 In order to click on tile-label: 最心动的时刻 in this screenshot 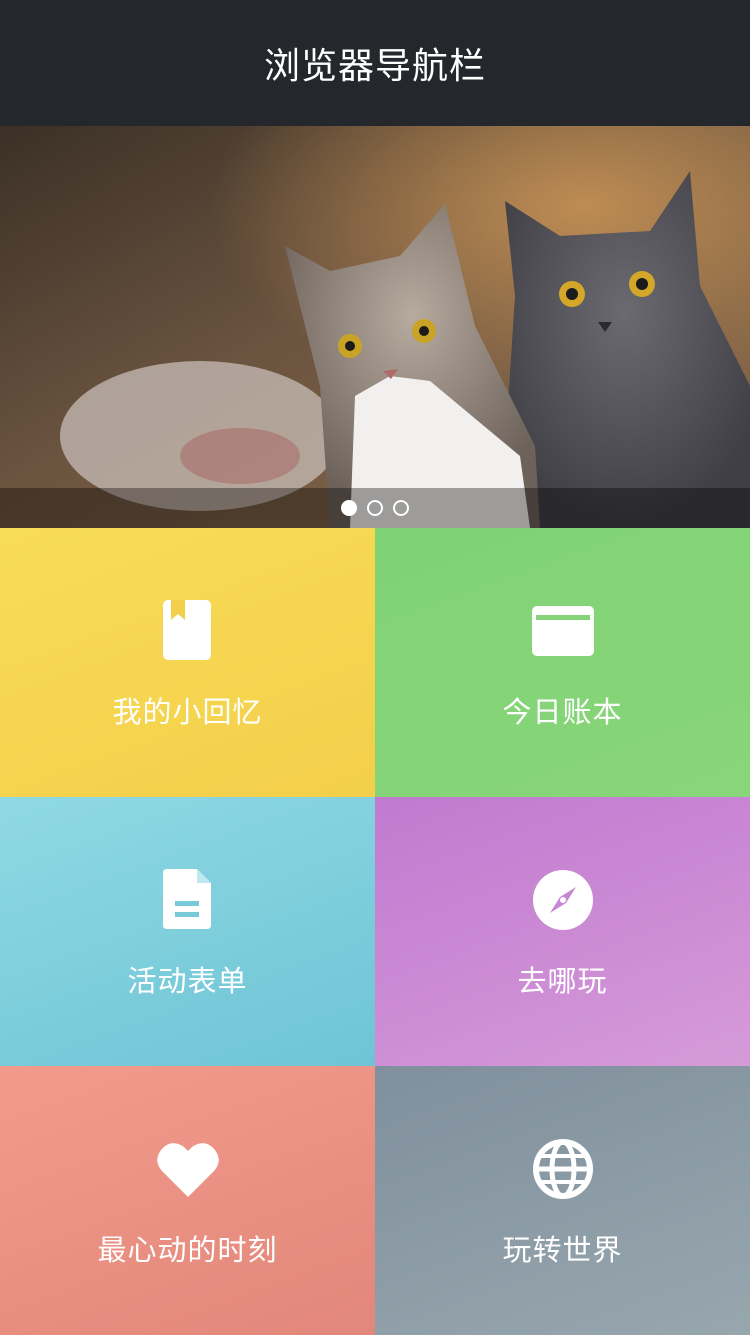, I will do `click(187, 1249)`.